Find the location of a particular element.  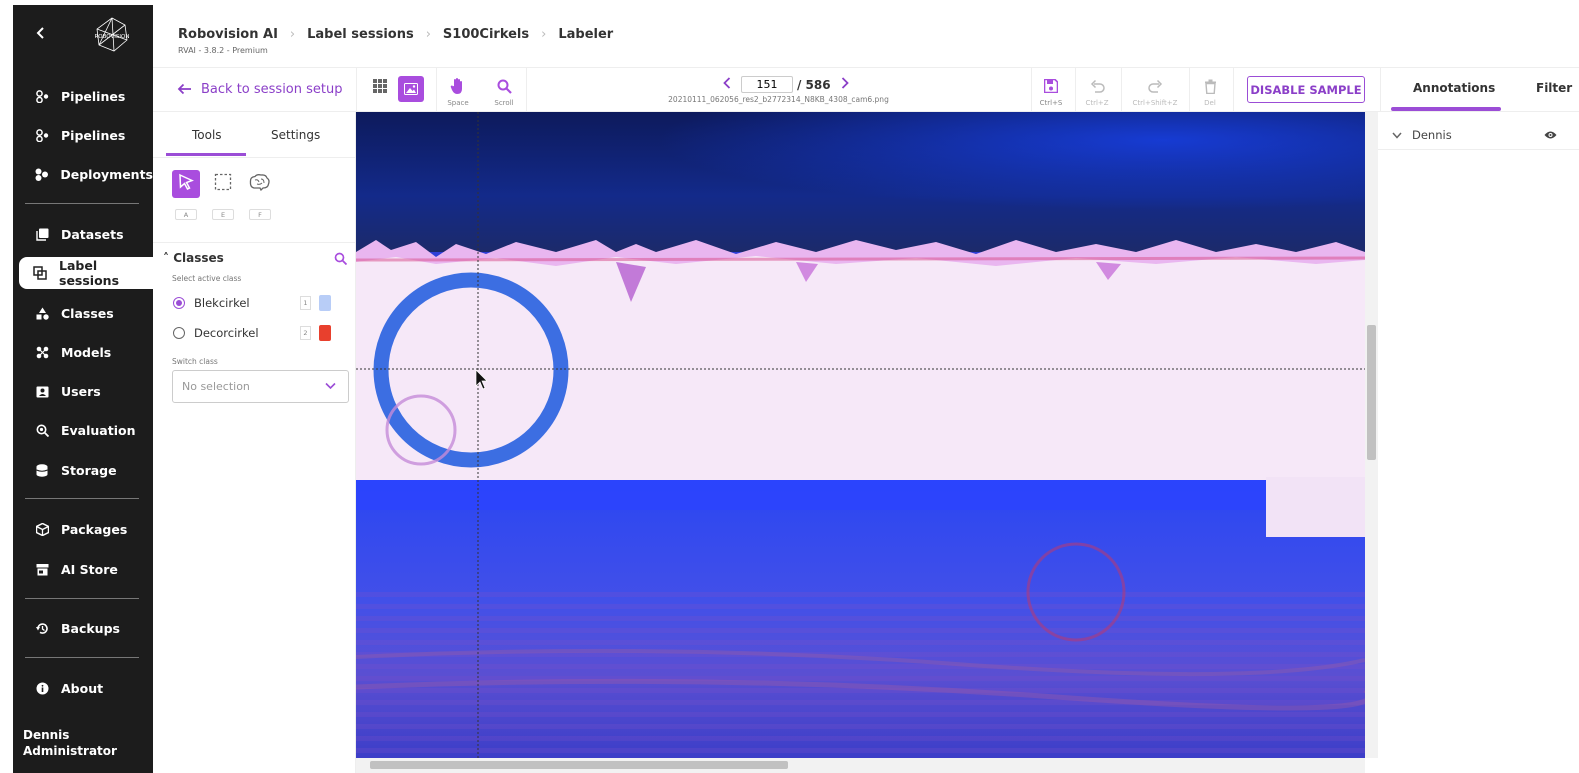

right-panel-tabs: Annotations Filter is located at coordinates (1479, 90).